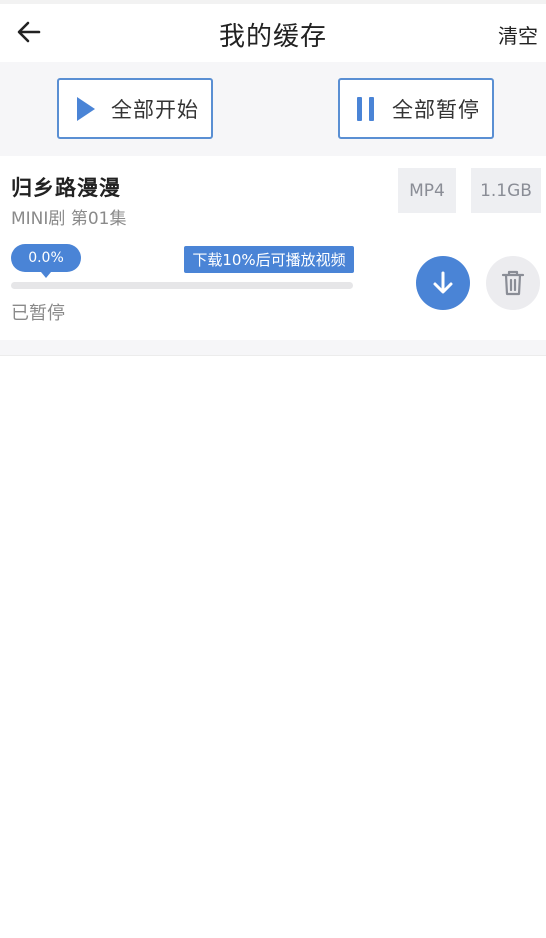 The height and width of the screenshot is (938, 546). I want to click on item-title: 归乡路漫漫, so click(66, 188).